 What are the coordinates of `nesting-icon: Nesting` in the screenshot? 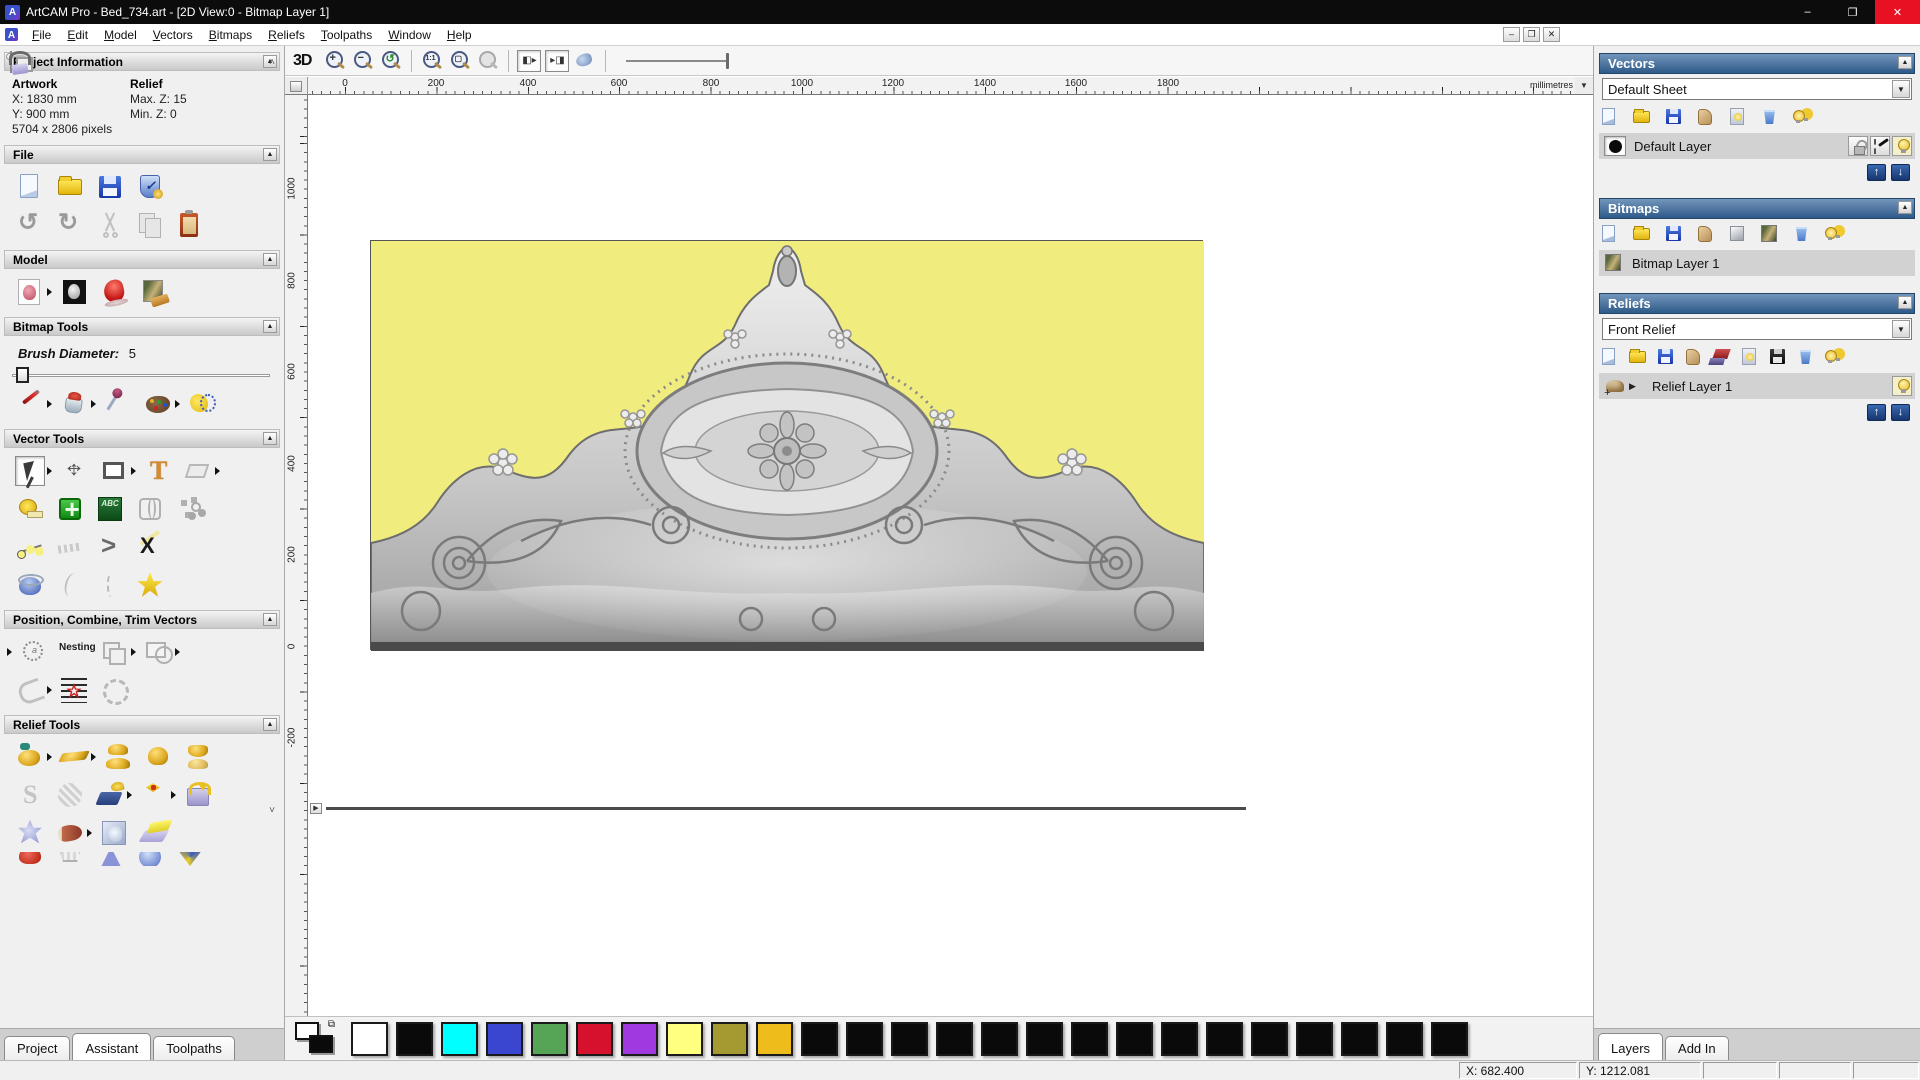 It's located at (77, 652).